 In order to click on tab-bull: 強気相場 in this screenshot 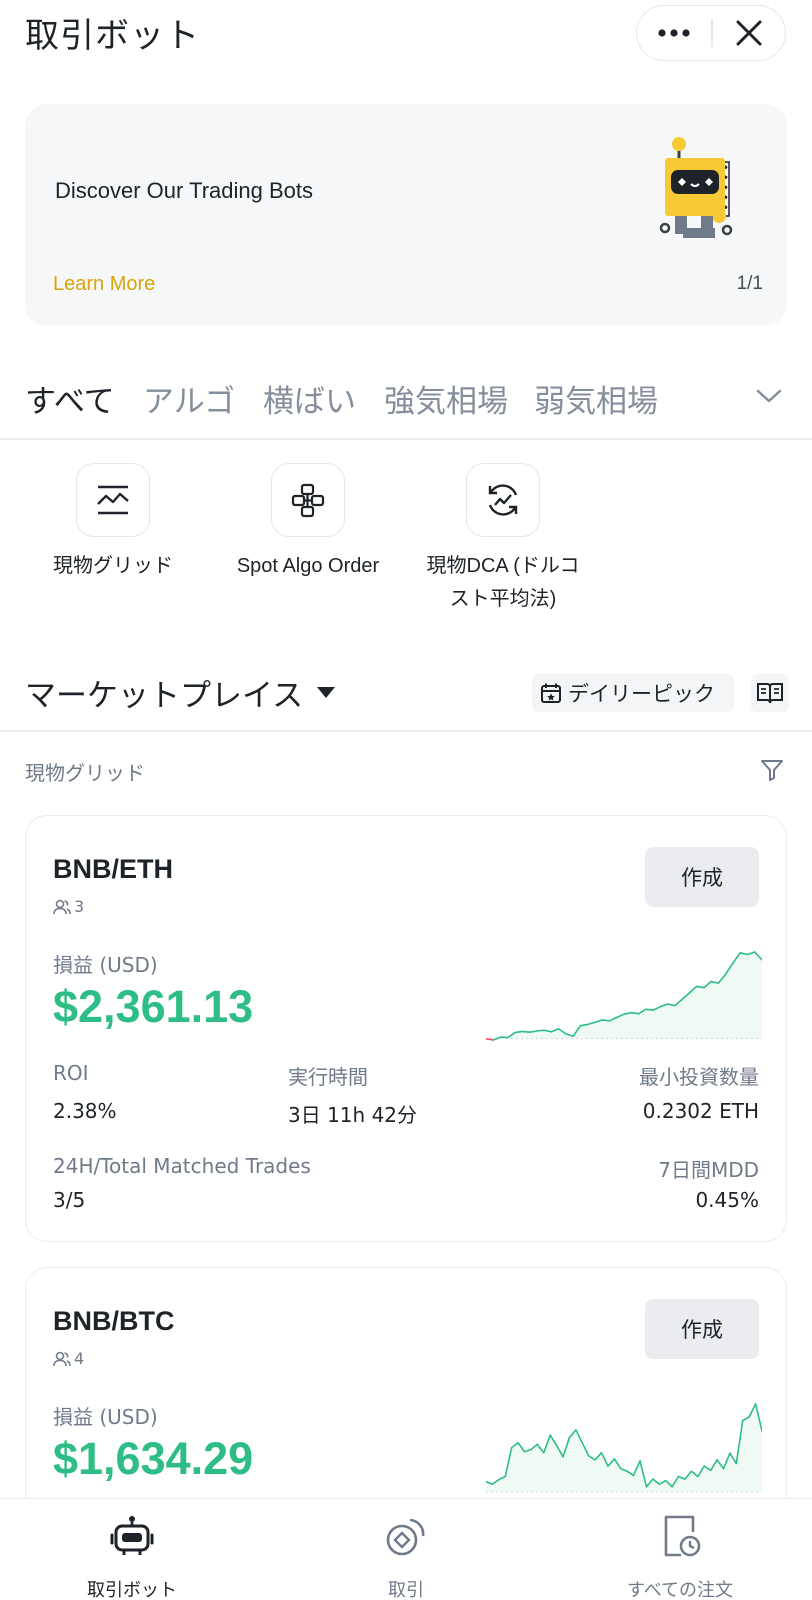, I will do `click(446, 398)`.